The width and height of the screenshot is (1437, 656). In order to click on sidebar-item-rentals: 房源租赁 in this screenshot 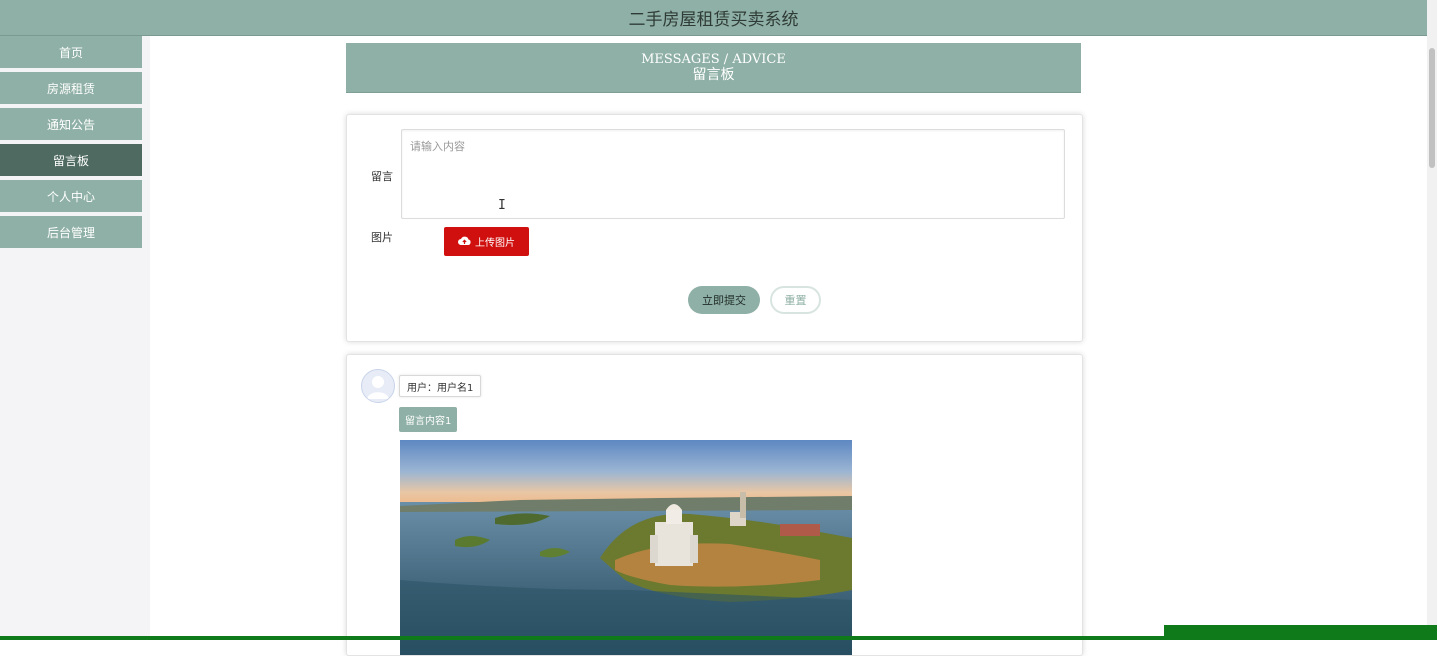, I will do `click(71, 88)`.